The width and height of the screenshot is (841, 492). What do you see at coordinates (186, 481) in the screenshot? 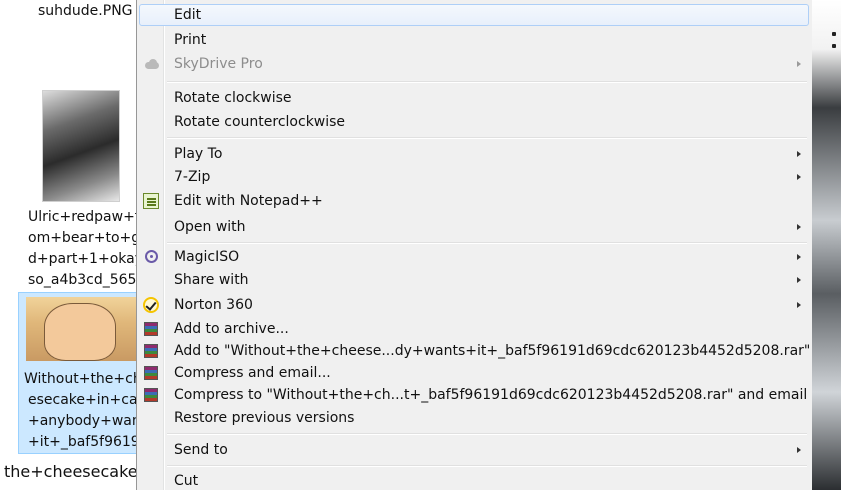
I see `menu-item-label: Cut` at bounding box center [186, 481].